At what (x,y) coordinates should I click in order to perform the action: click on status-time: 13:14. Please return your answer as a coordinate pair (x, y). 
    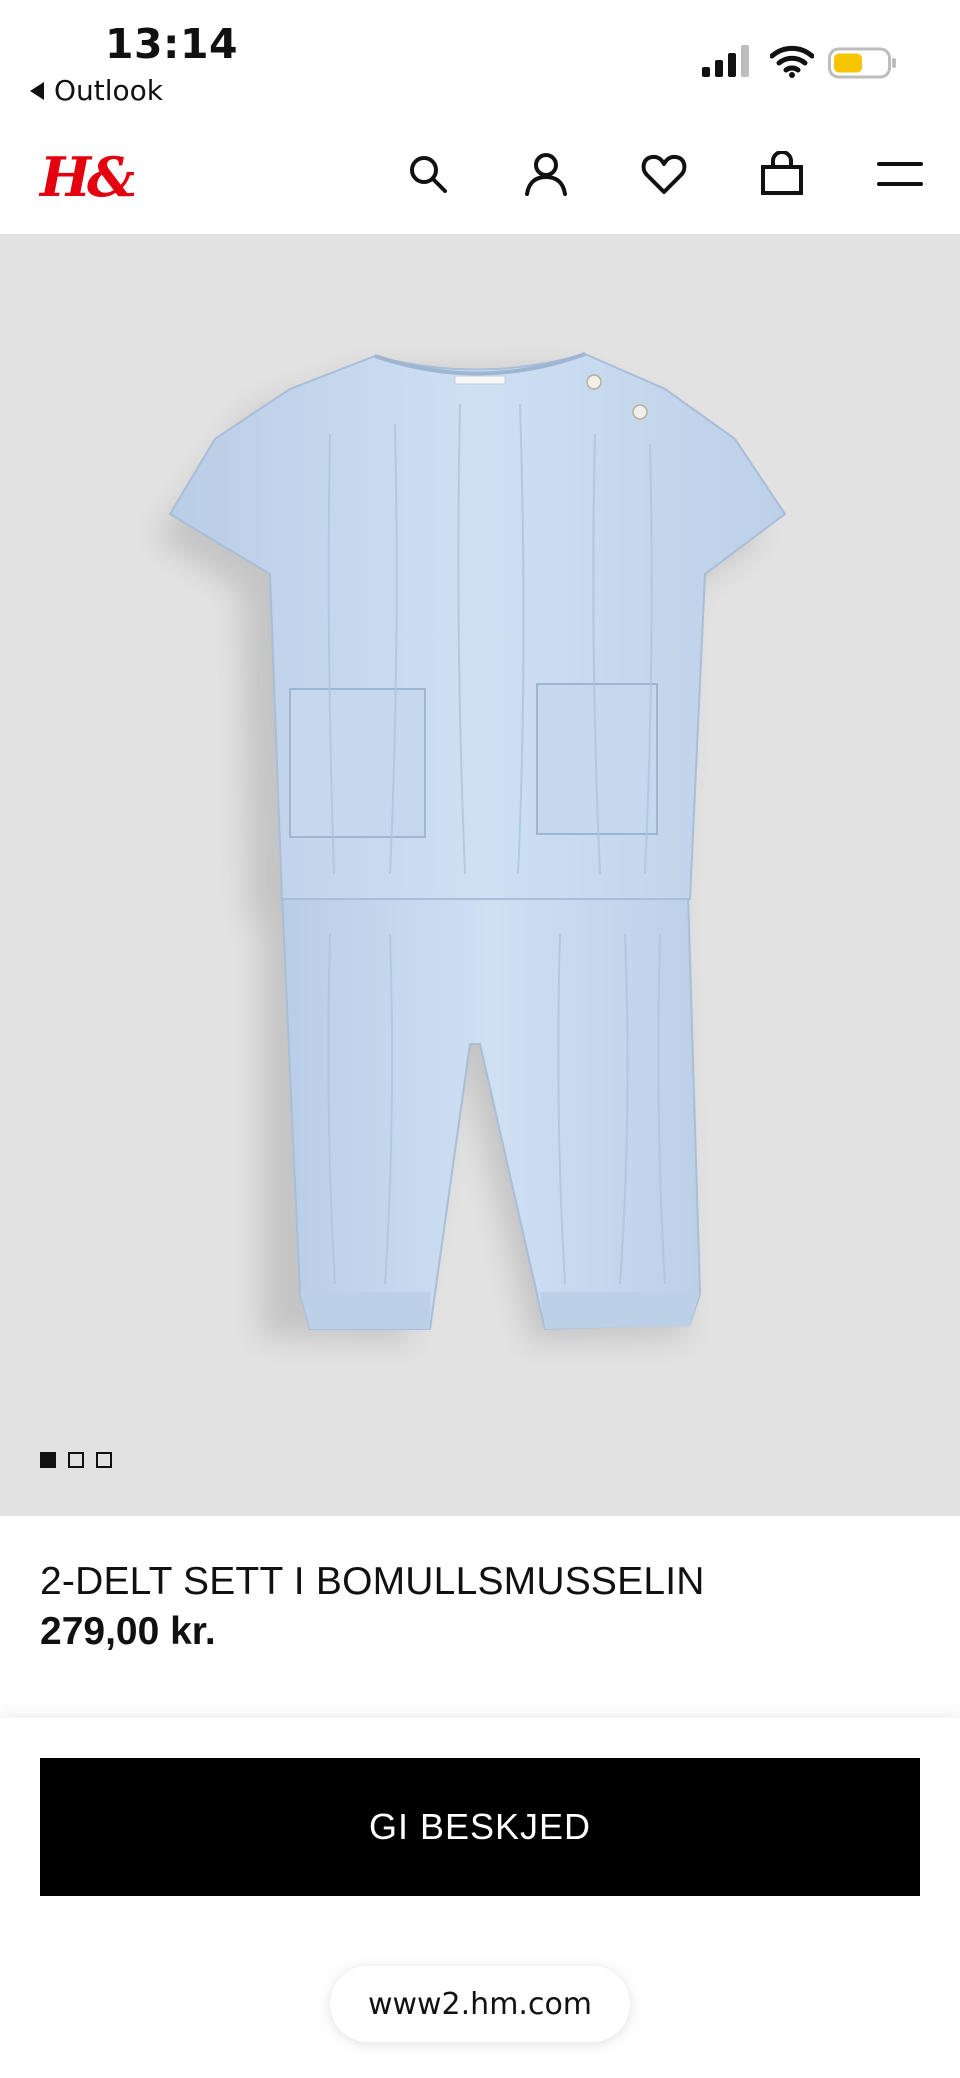
    Looking at the image, I should click on (172, 44).